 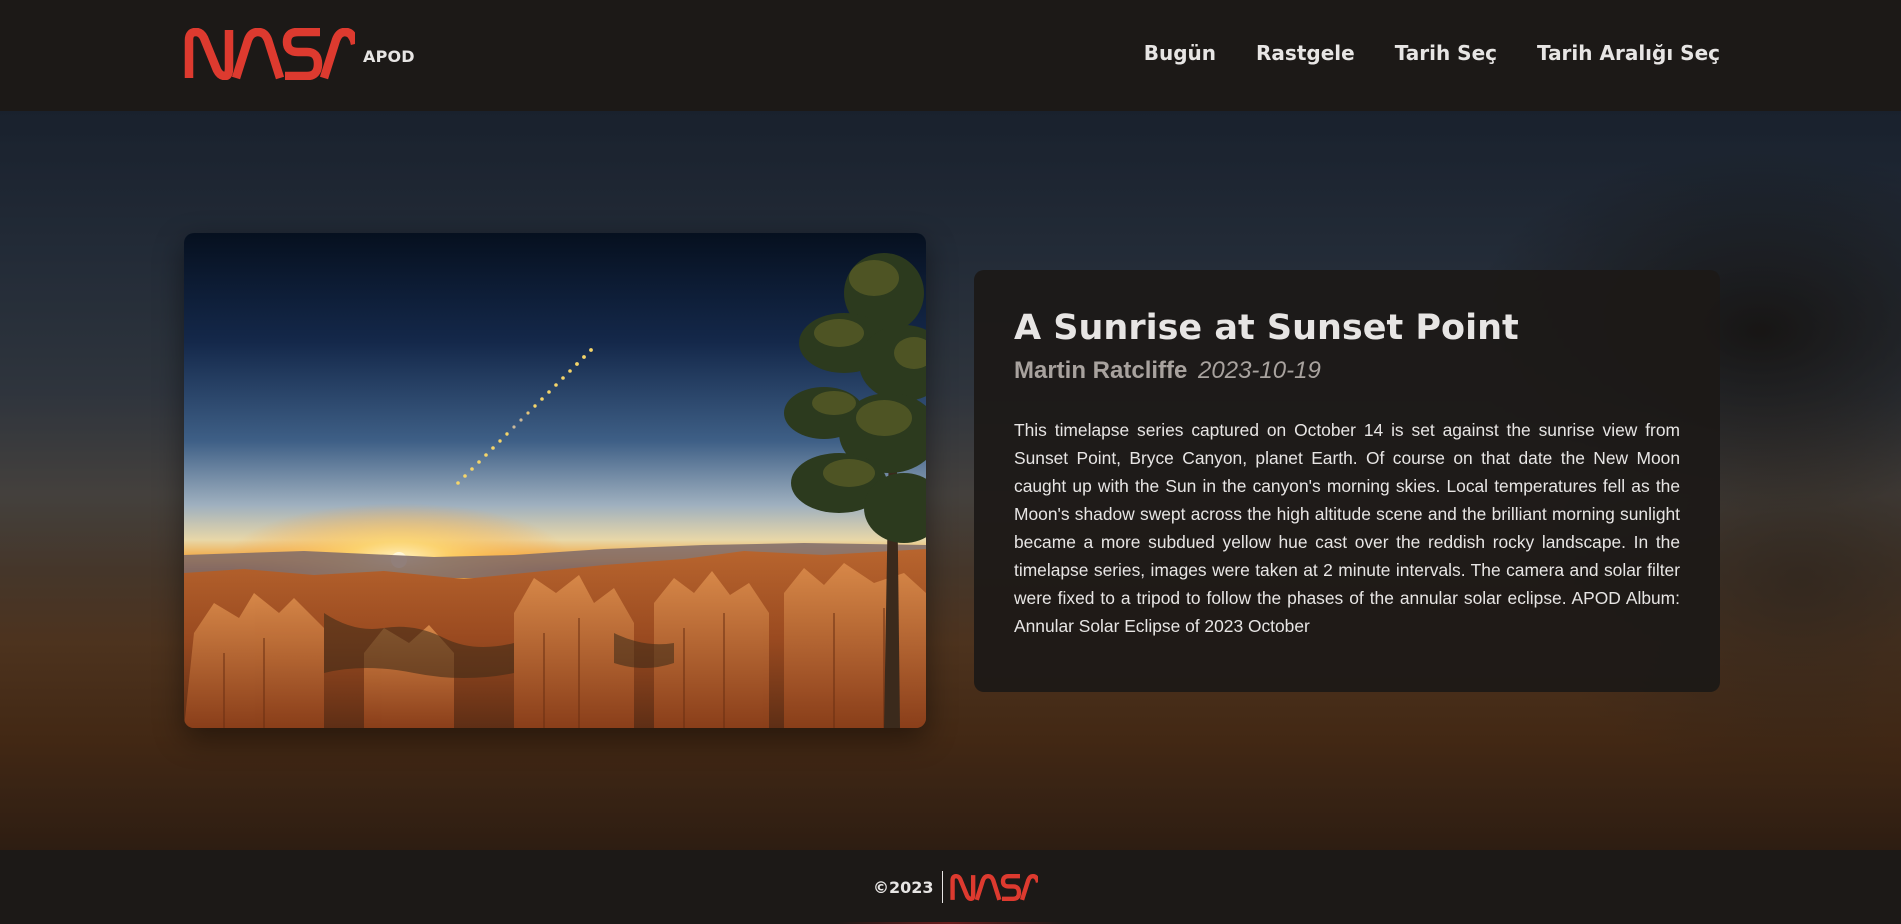 What do you see at coordinates (1628, 53) in the screenshot?
I see `nav-pick-date-range: Tarih Aralığı Seç` at bounding box center [1628, 53].